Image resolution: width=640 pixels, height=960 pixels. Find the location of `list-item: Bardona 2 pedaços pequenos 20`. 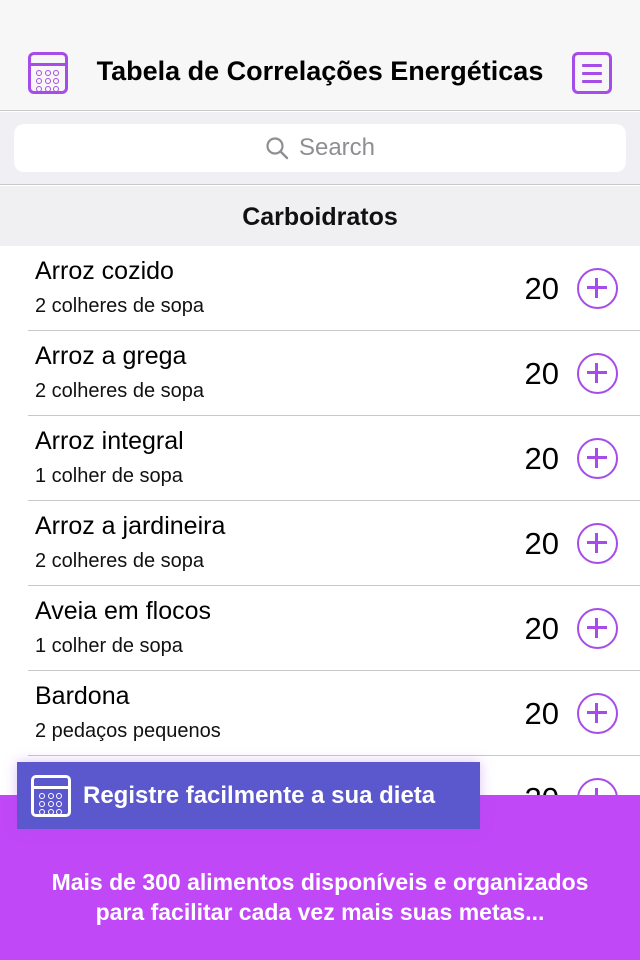

list-item: Bardona 2 pedaços pequenos 20 is located at coordinates (320, 713).